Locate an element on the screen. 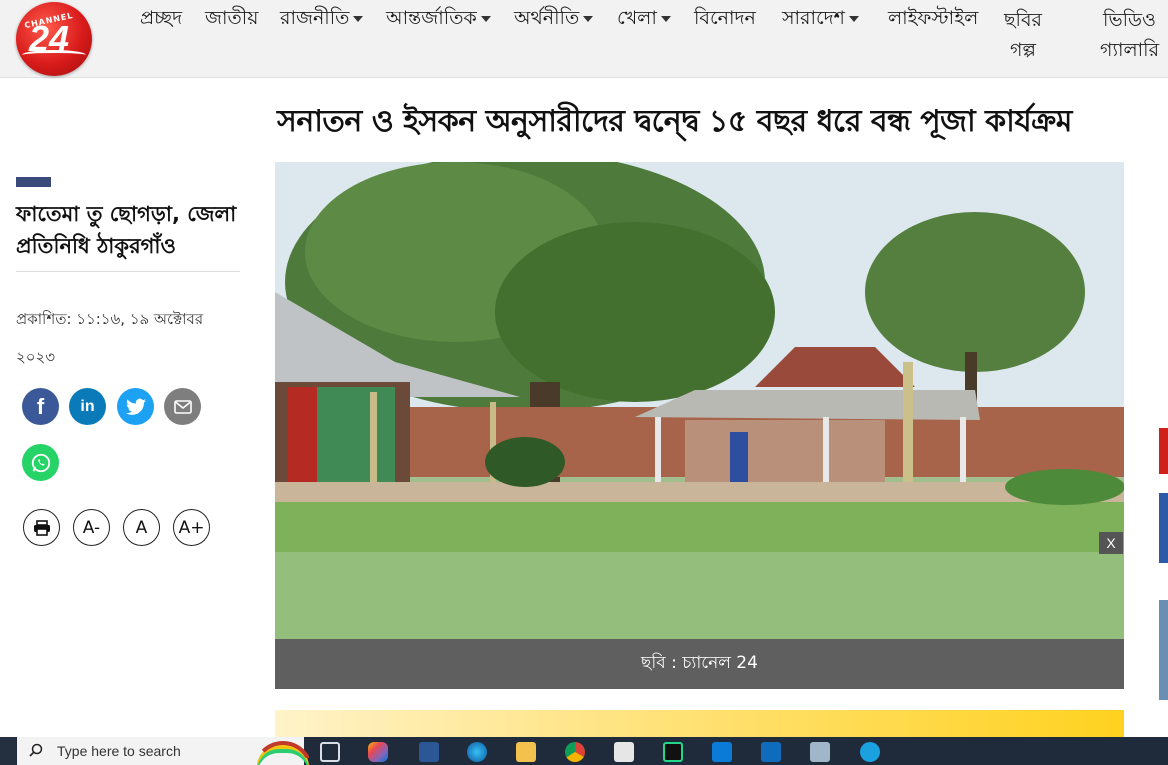  nav-label: লাইফস্টাইল is located at coordinates (933, 18).